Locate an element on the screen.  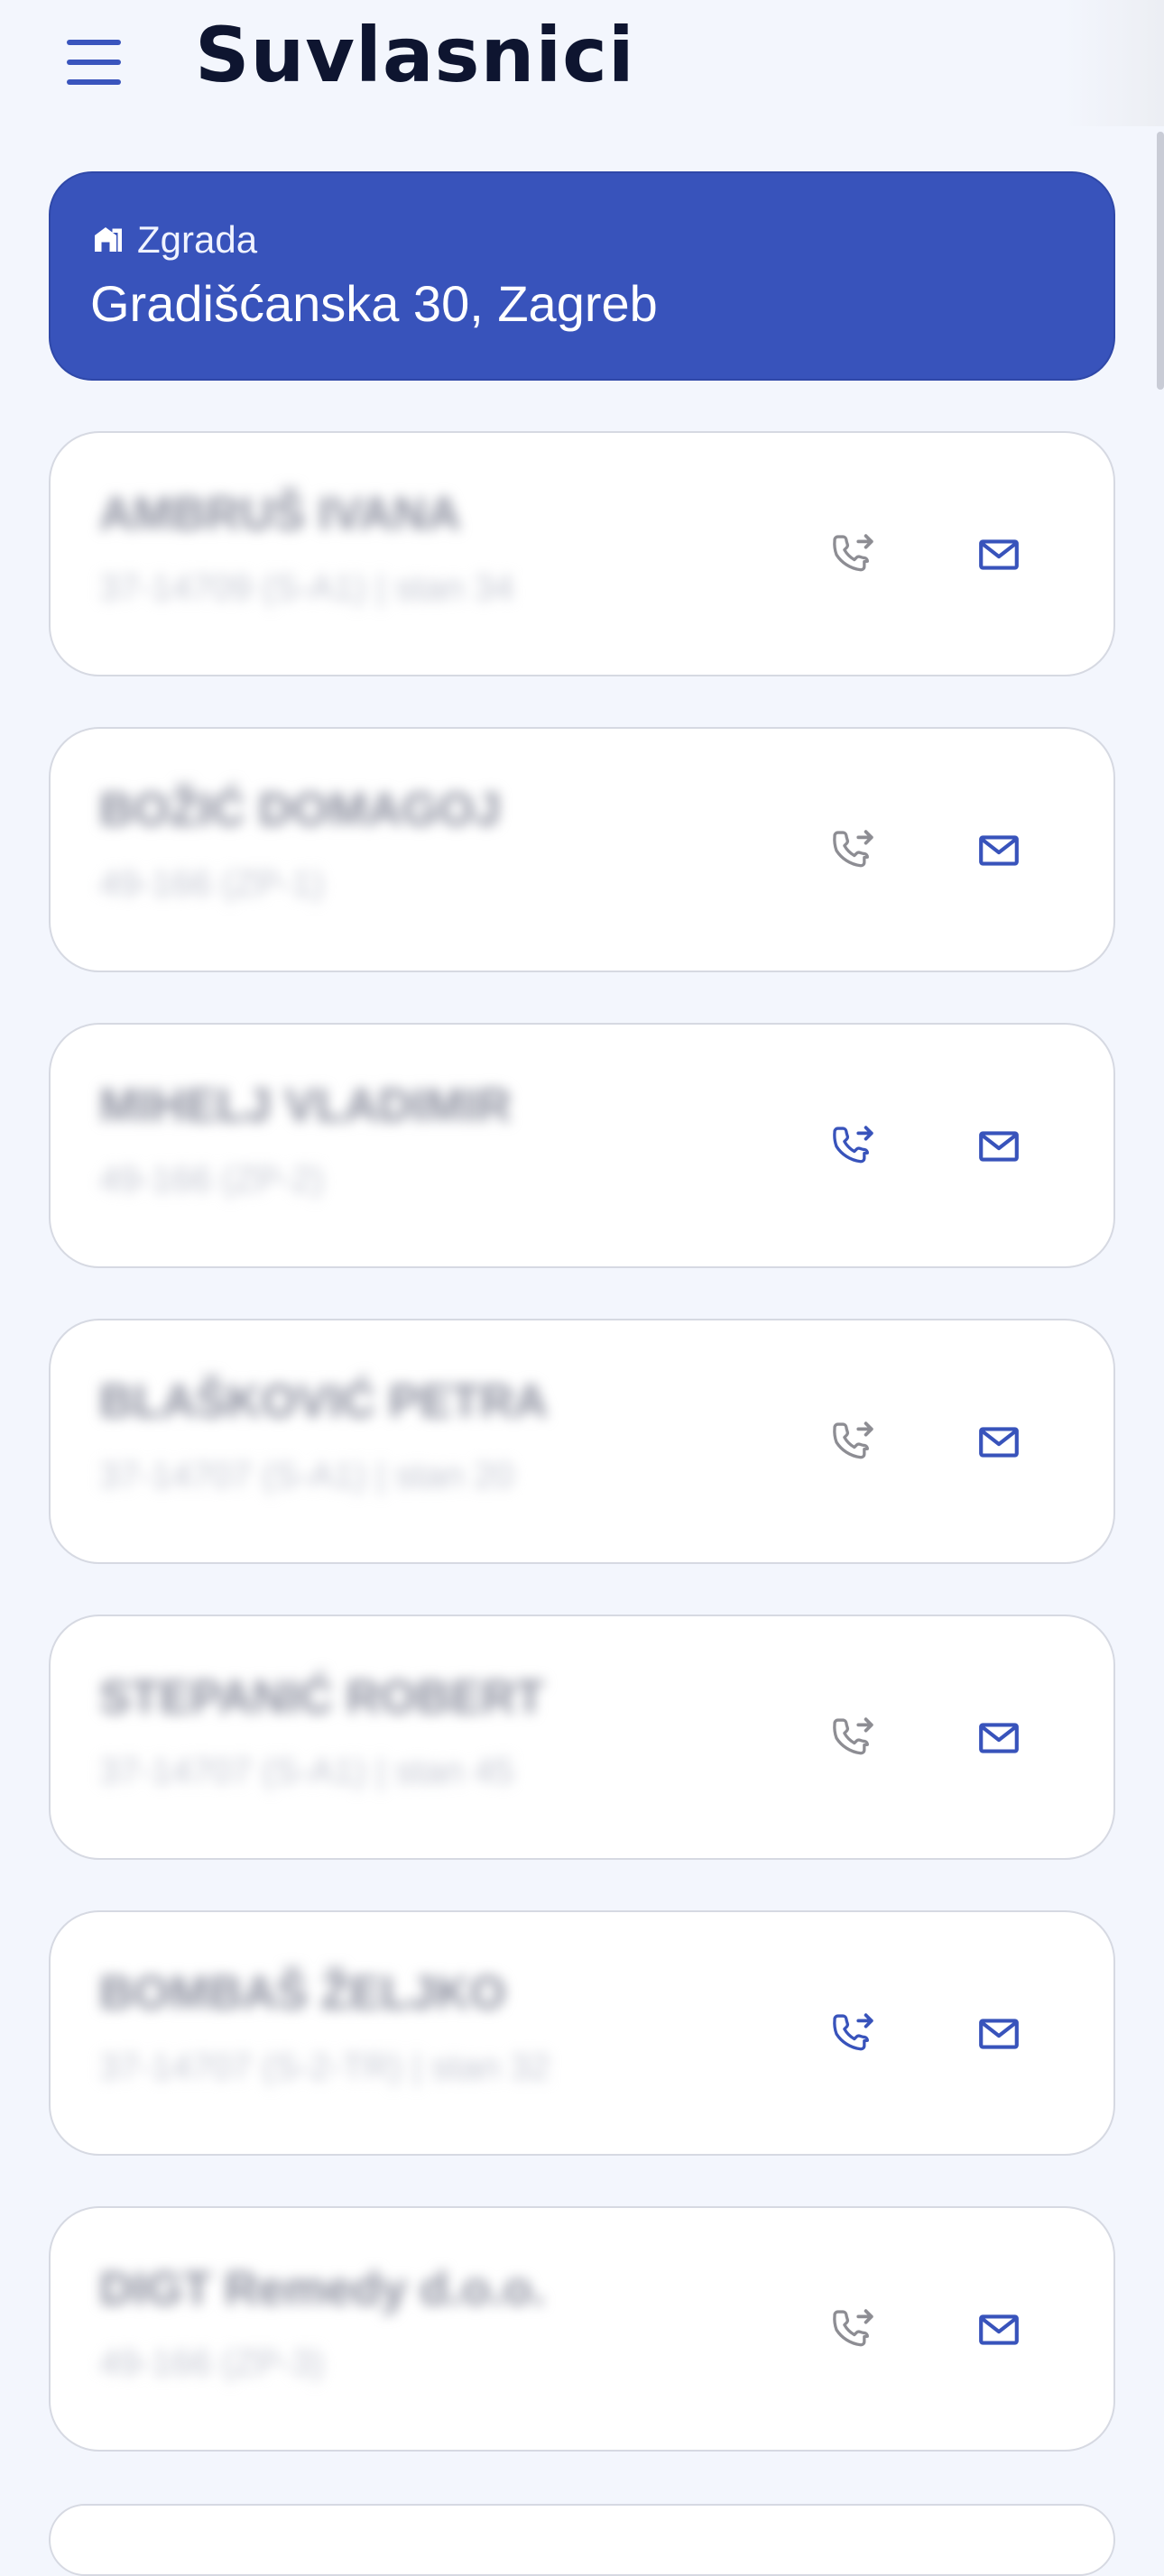
building-icon is located at coordinates (108, 241).